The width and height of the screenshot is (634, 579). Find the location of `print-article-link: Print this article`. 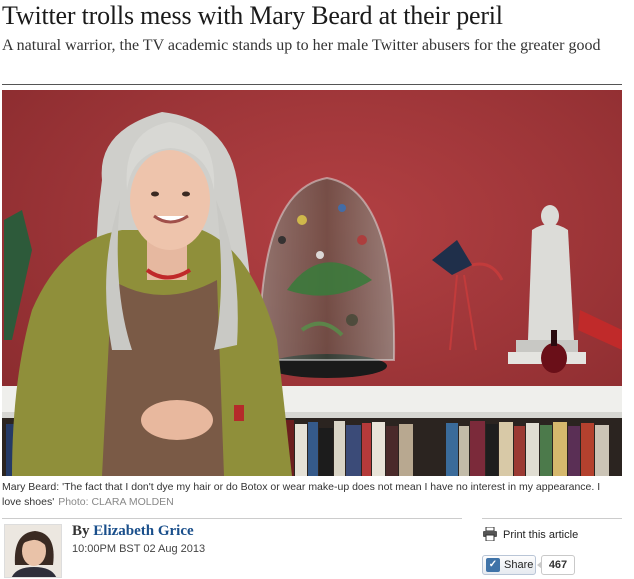

print-article-link: Print this article is located at coordinates (530, 535).